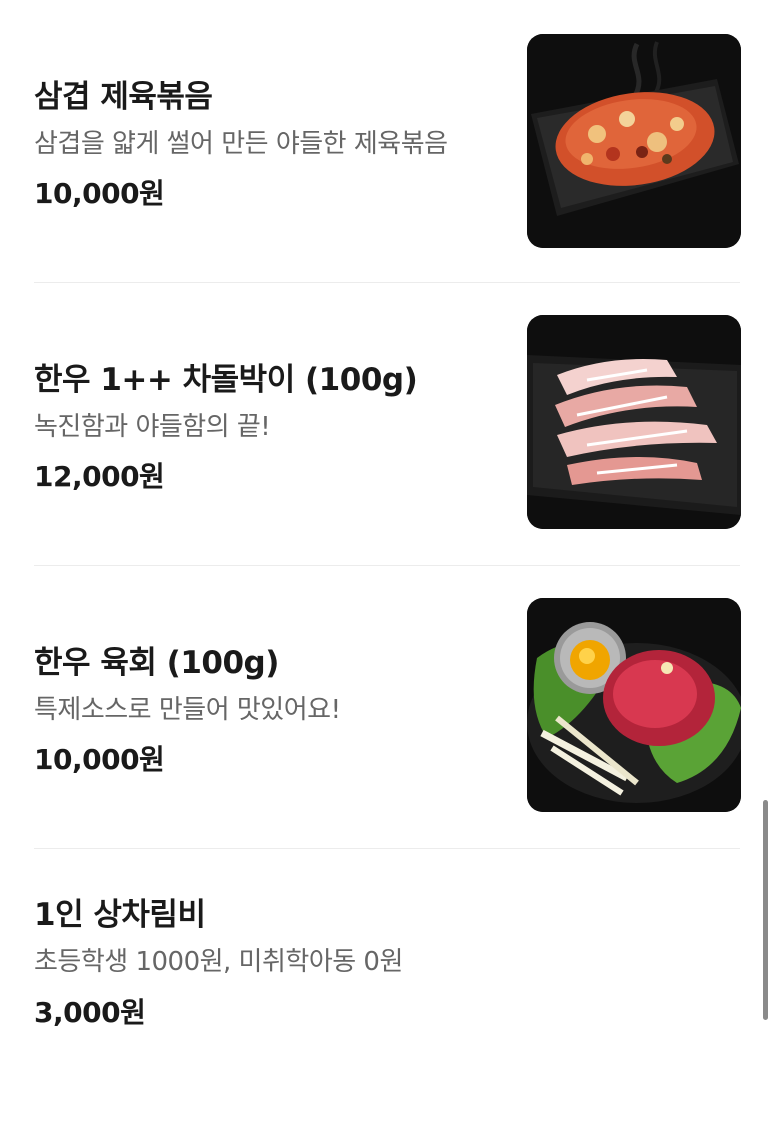  I want to click on menu-item-description: 초등학생 1000원, 미취학아동 0원, so click(218, 962).